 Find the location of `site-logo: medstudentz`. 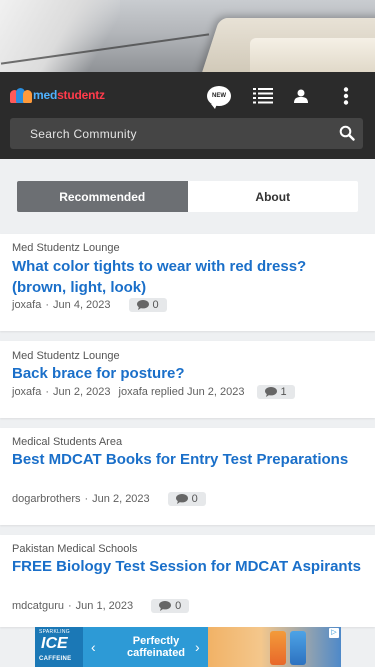

site-logo: medstudentz is located at coordinates (57, 95).